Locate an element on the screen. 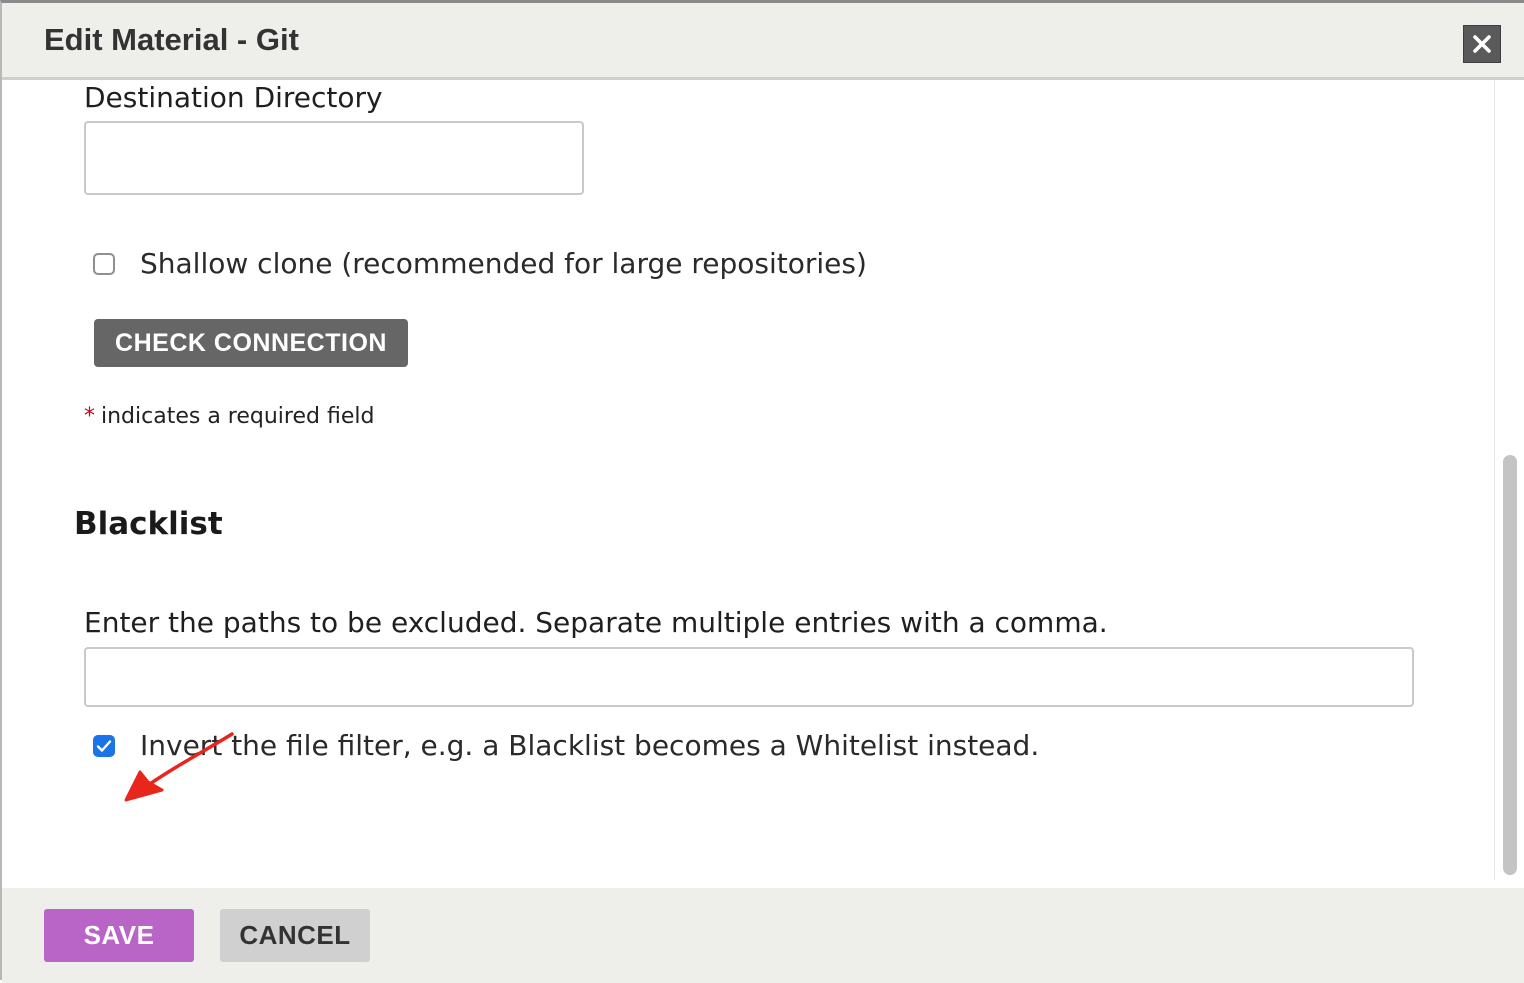 This screenshot has width=1524, height=983. destination-directory-input is located at coordinates (334, 158).